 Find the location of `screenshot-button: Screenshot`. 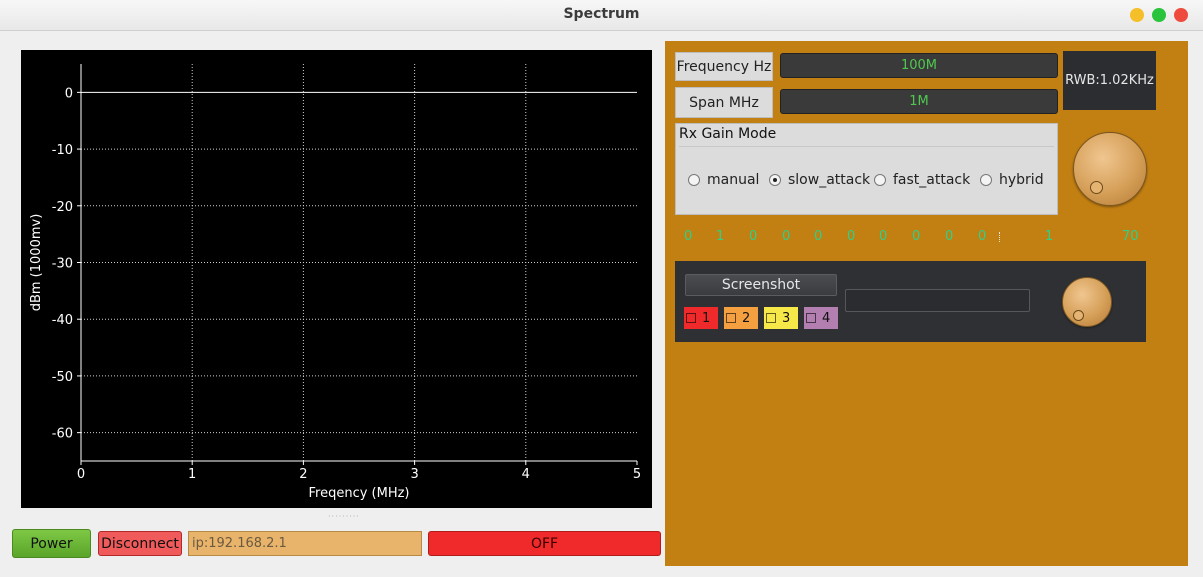

screenshot-button: Screenshot is located at coordinates (761, 285).